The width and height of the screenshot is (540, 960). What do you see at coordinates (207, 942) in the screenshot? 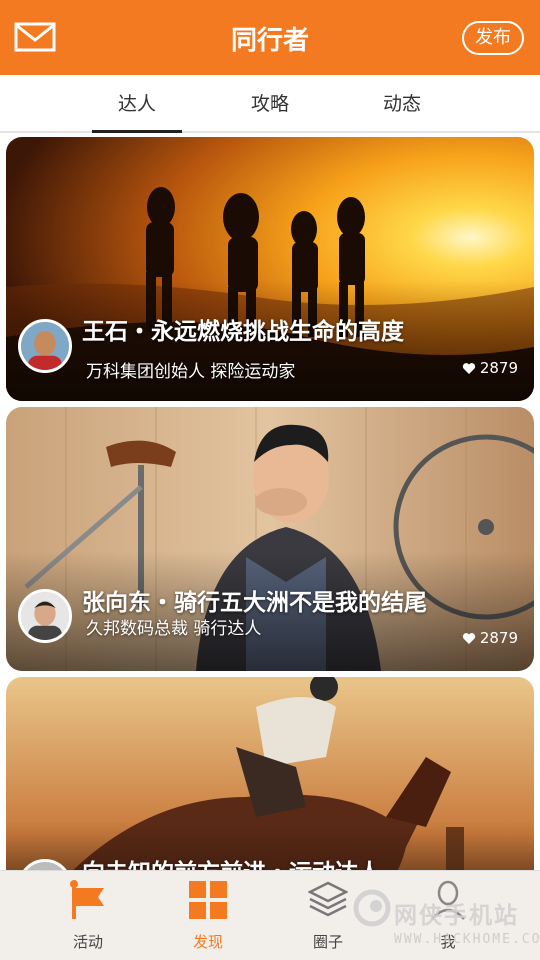
I see `nav-label: 发现` at bounding box center [207, 942].